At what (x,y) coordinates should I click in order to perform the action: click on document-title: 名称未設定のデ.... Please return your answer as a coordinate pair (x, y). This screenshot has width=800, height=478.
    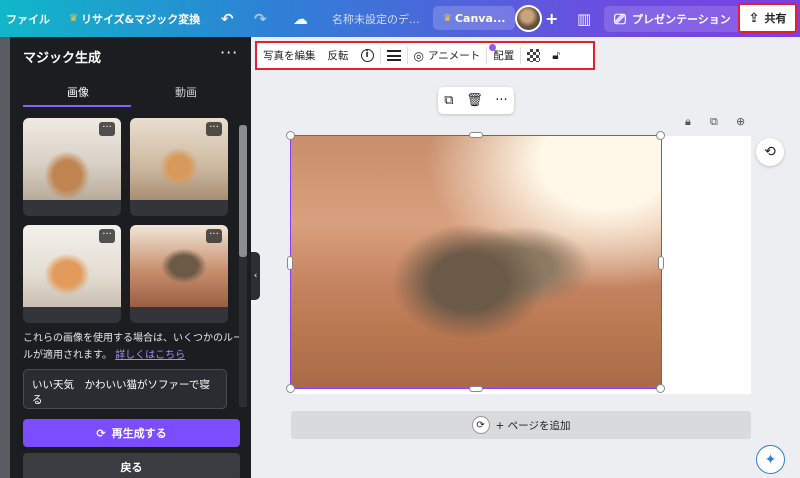
    Looking at the image, I should click on (376, 18).